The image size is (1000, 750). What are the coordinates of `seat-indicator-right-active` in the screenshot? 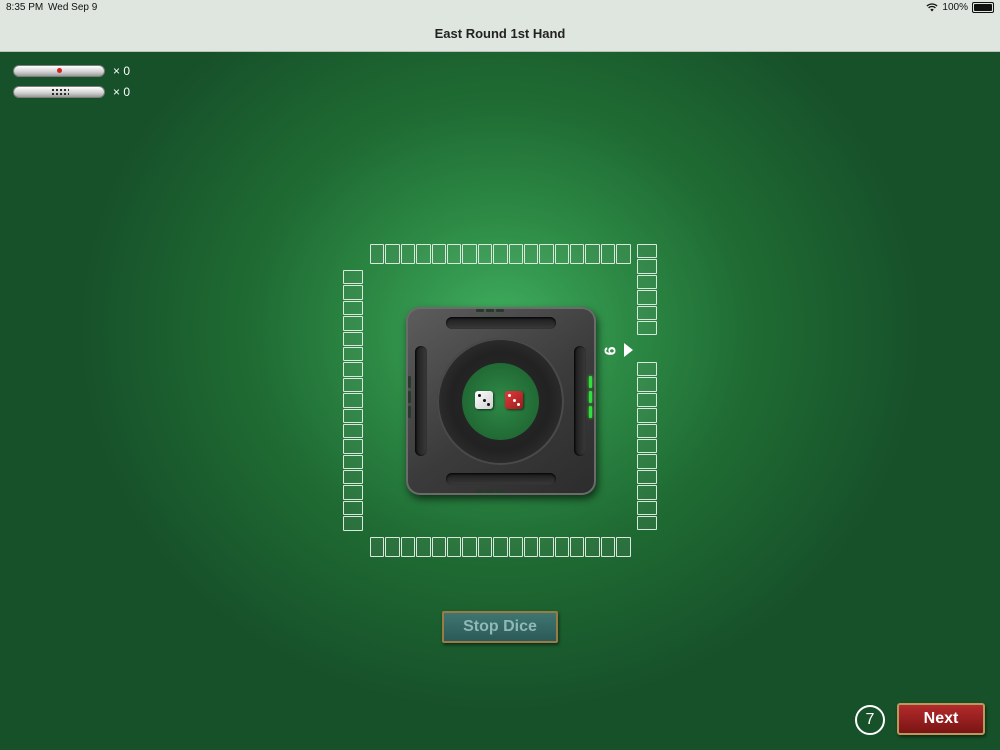 It's located at (590, 397).